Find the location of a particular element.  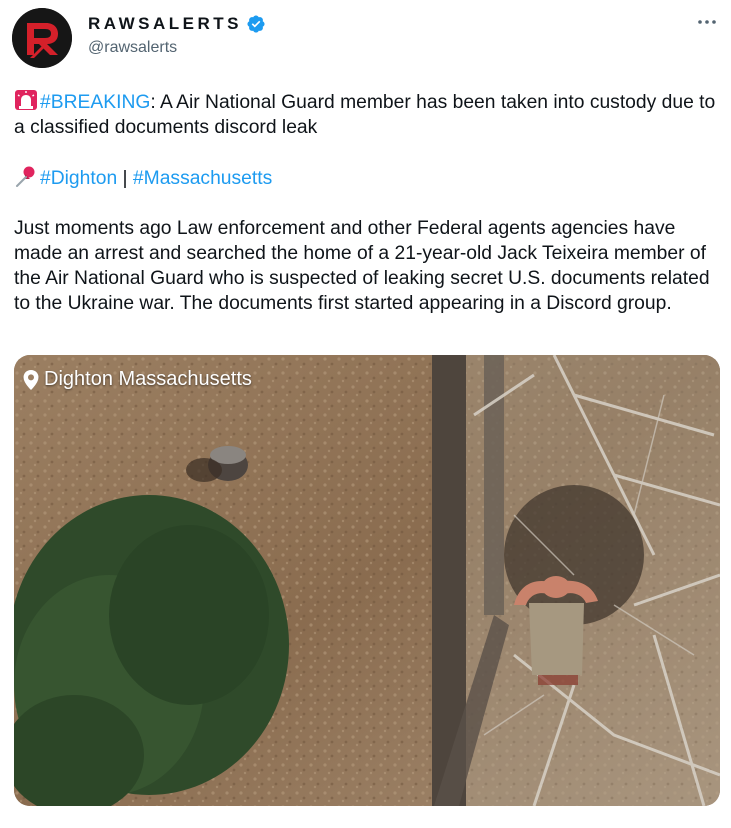

more-options-icon is located at coordinates (707, 22).